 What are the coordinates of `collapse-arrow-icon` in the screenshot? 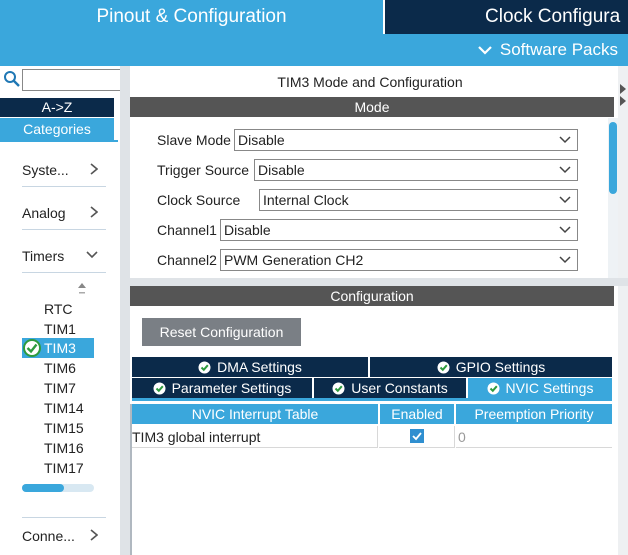 It's located at (623, 95).